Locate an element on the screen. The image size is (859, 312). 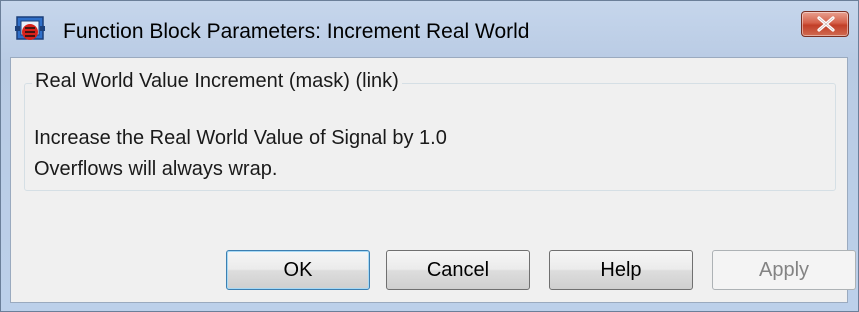
apply-button: Apply is located at coordinates (784, 270).